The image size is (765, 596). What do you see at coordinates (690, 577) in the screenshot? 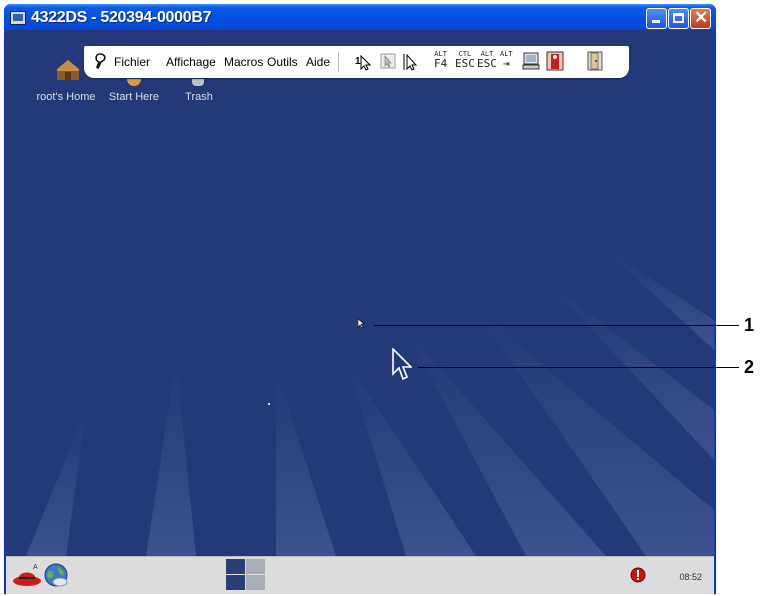
I see `clock: 08:52` at bounding box center [690, 577].